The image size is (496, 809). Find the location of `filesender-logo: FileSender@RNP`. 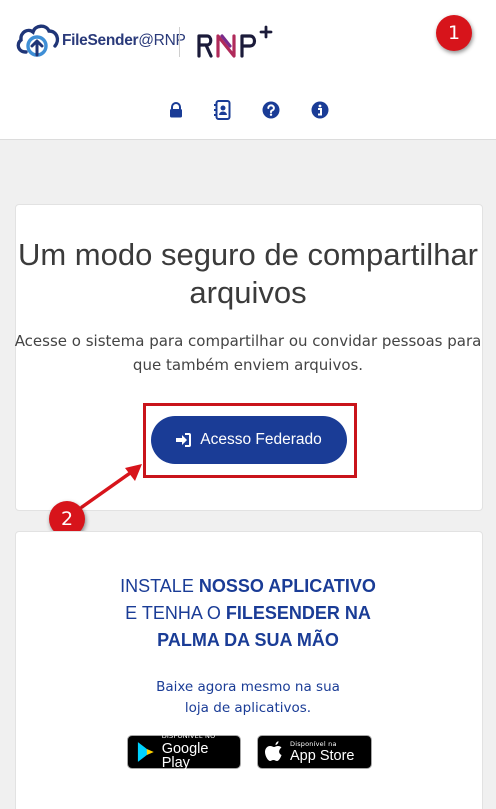

filesender-logo: FileSender@RNP is located at coordinates (100, 41).